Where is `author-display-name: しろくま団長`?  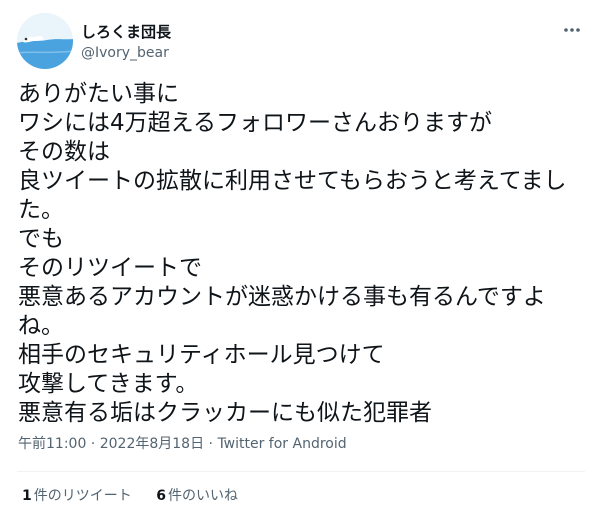 author-display-name: しろくま団長 is located at coordinates (126, 32).